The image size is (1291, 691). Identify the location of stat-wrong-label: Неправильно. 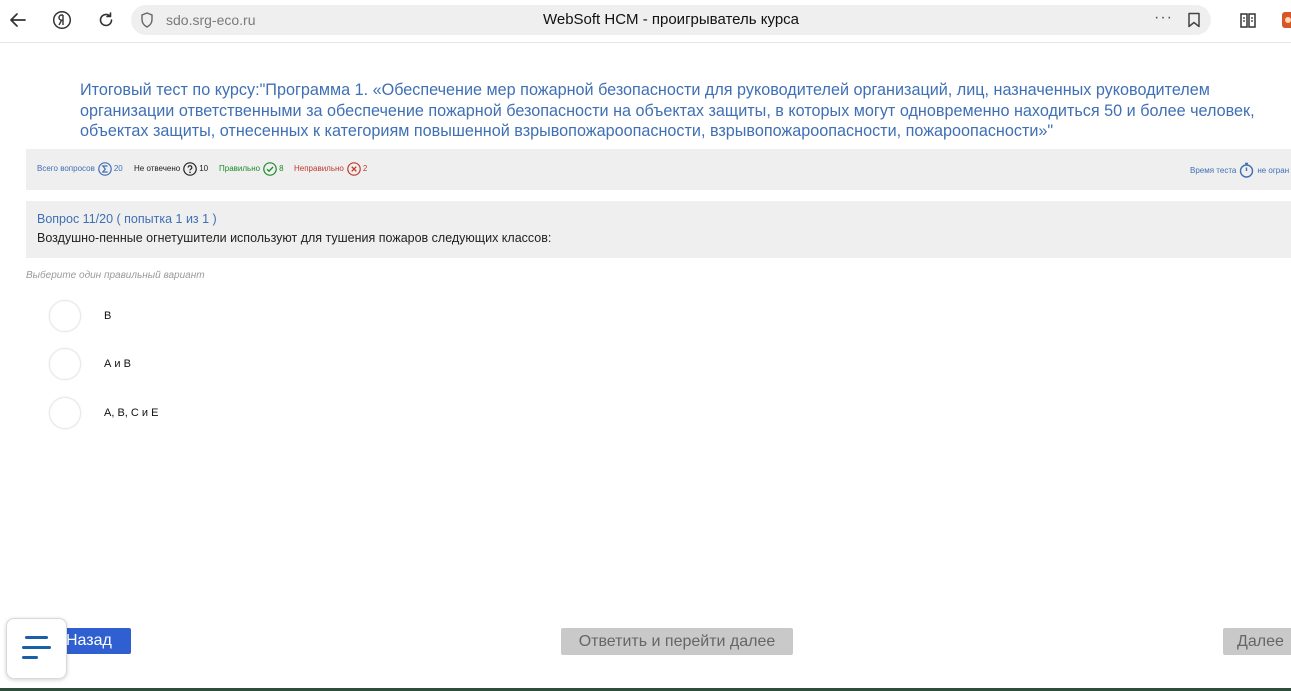
(319, 168).